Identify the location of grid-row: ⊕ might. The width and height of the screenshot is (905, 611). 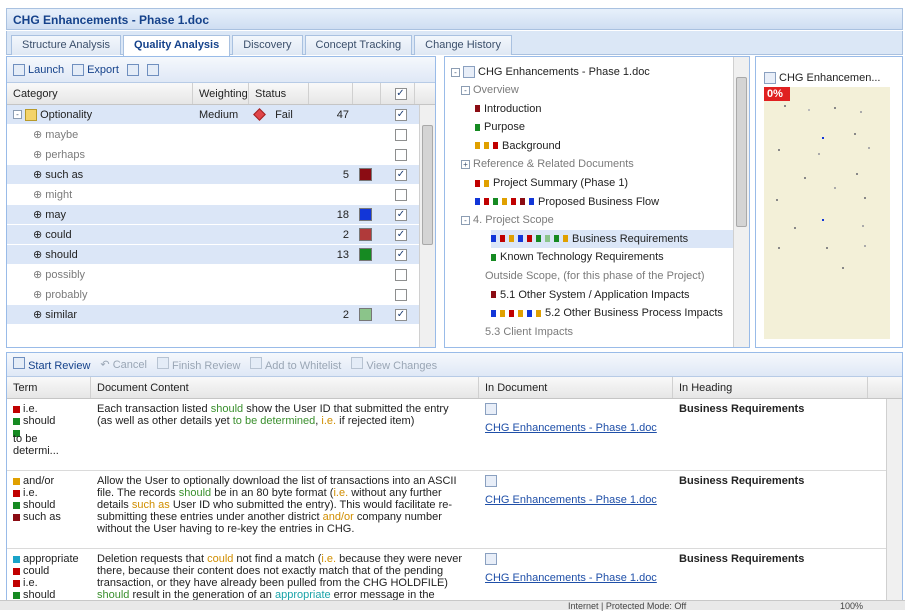
(221, 195).